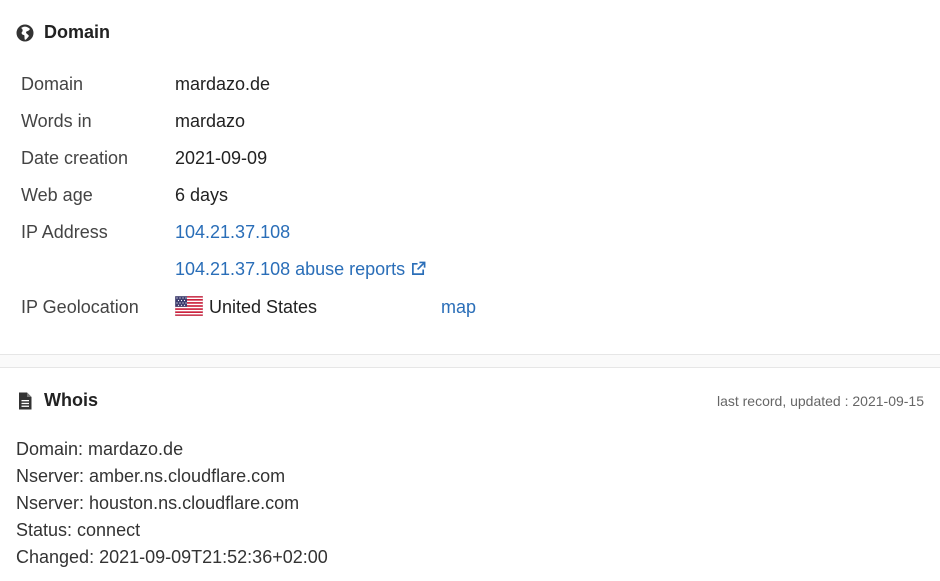 The image size is (940, 581). I want to click on whois-line: Domain: mardazo.de, so click(100, 449).